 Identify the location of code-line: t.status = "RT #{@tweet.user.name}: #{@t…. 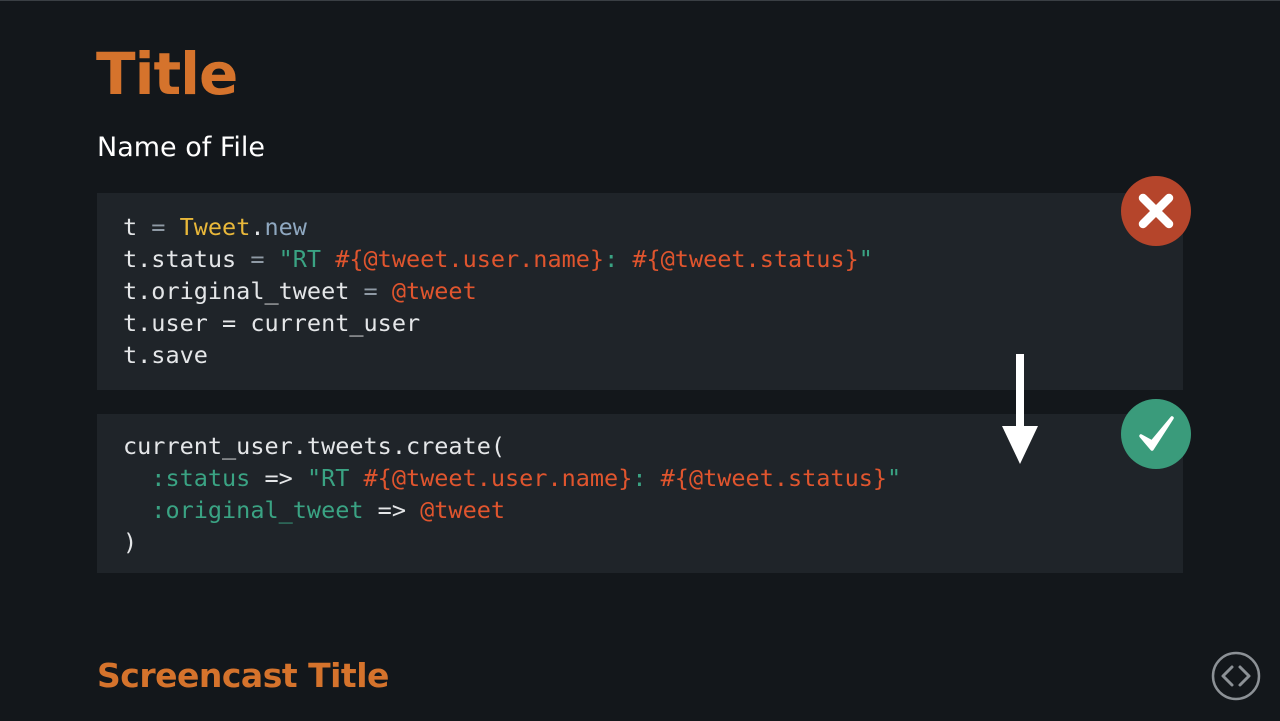
(653, 259).